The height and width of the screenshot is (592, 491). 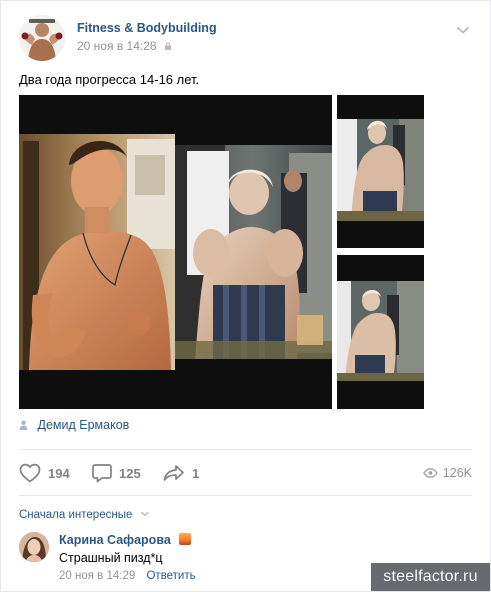 What do you see at coordinates (196, 473) in the screenshot?
I see `share-count: 1` at bounding box center [196, 473].